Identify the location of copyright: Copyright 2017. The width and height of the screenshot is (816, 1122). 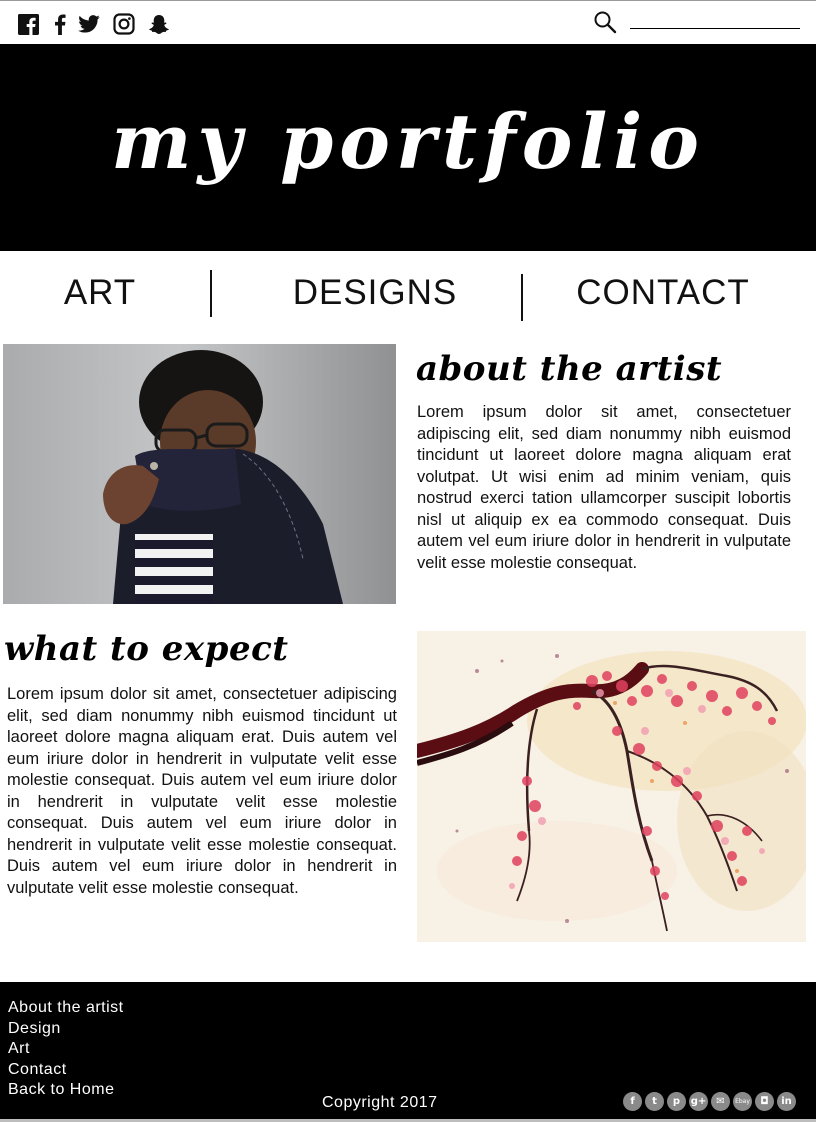
(380, 1102).